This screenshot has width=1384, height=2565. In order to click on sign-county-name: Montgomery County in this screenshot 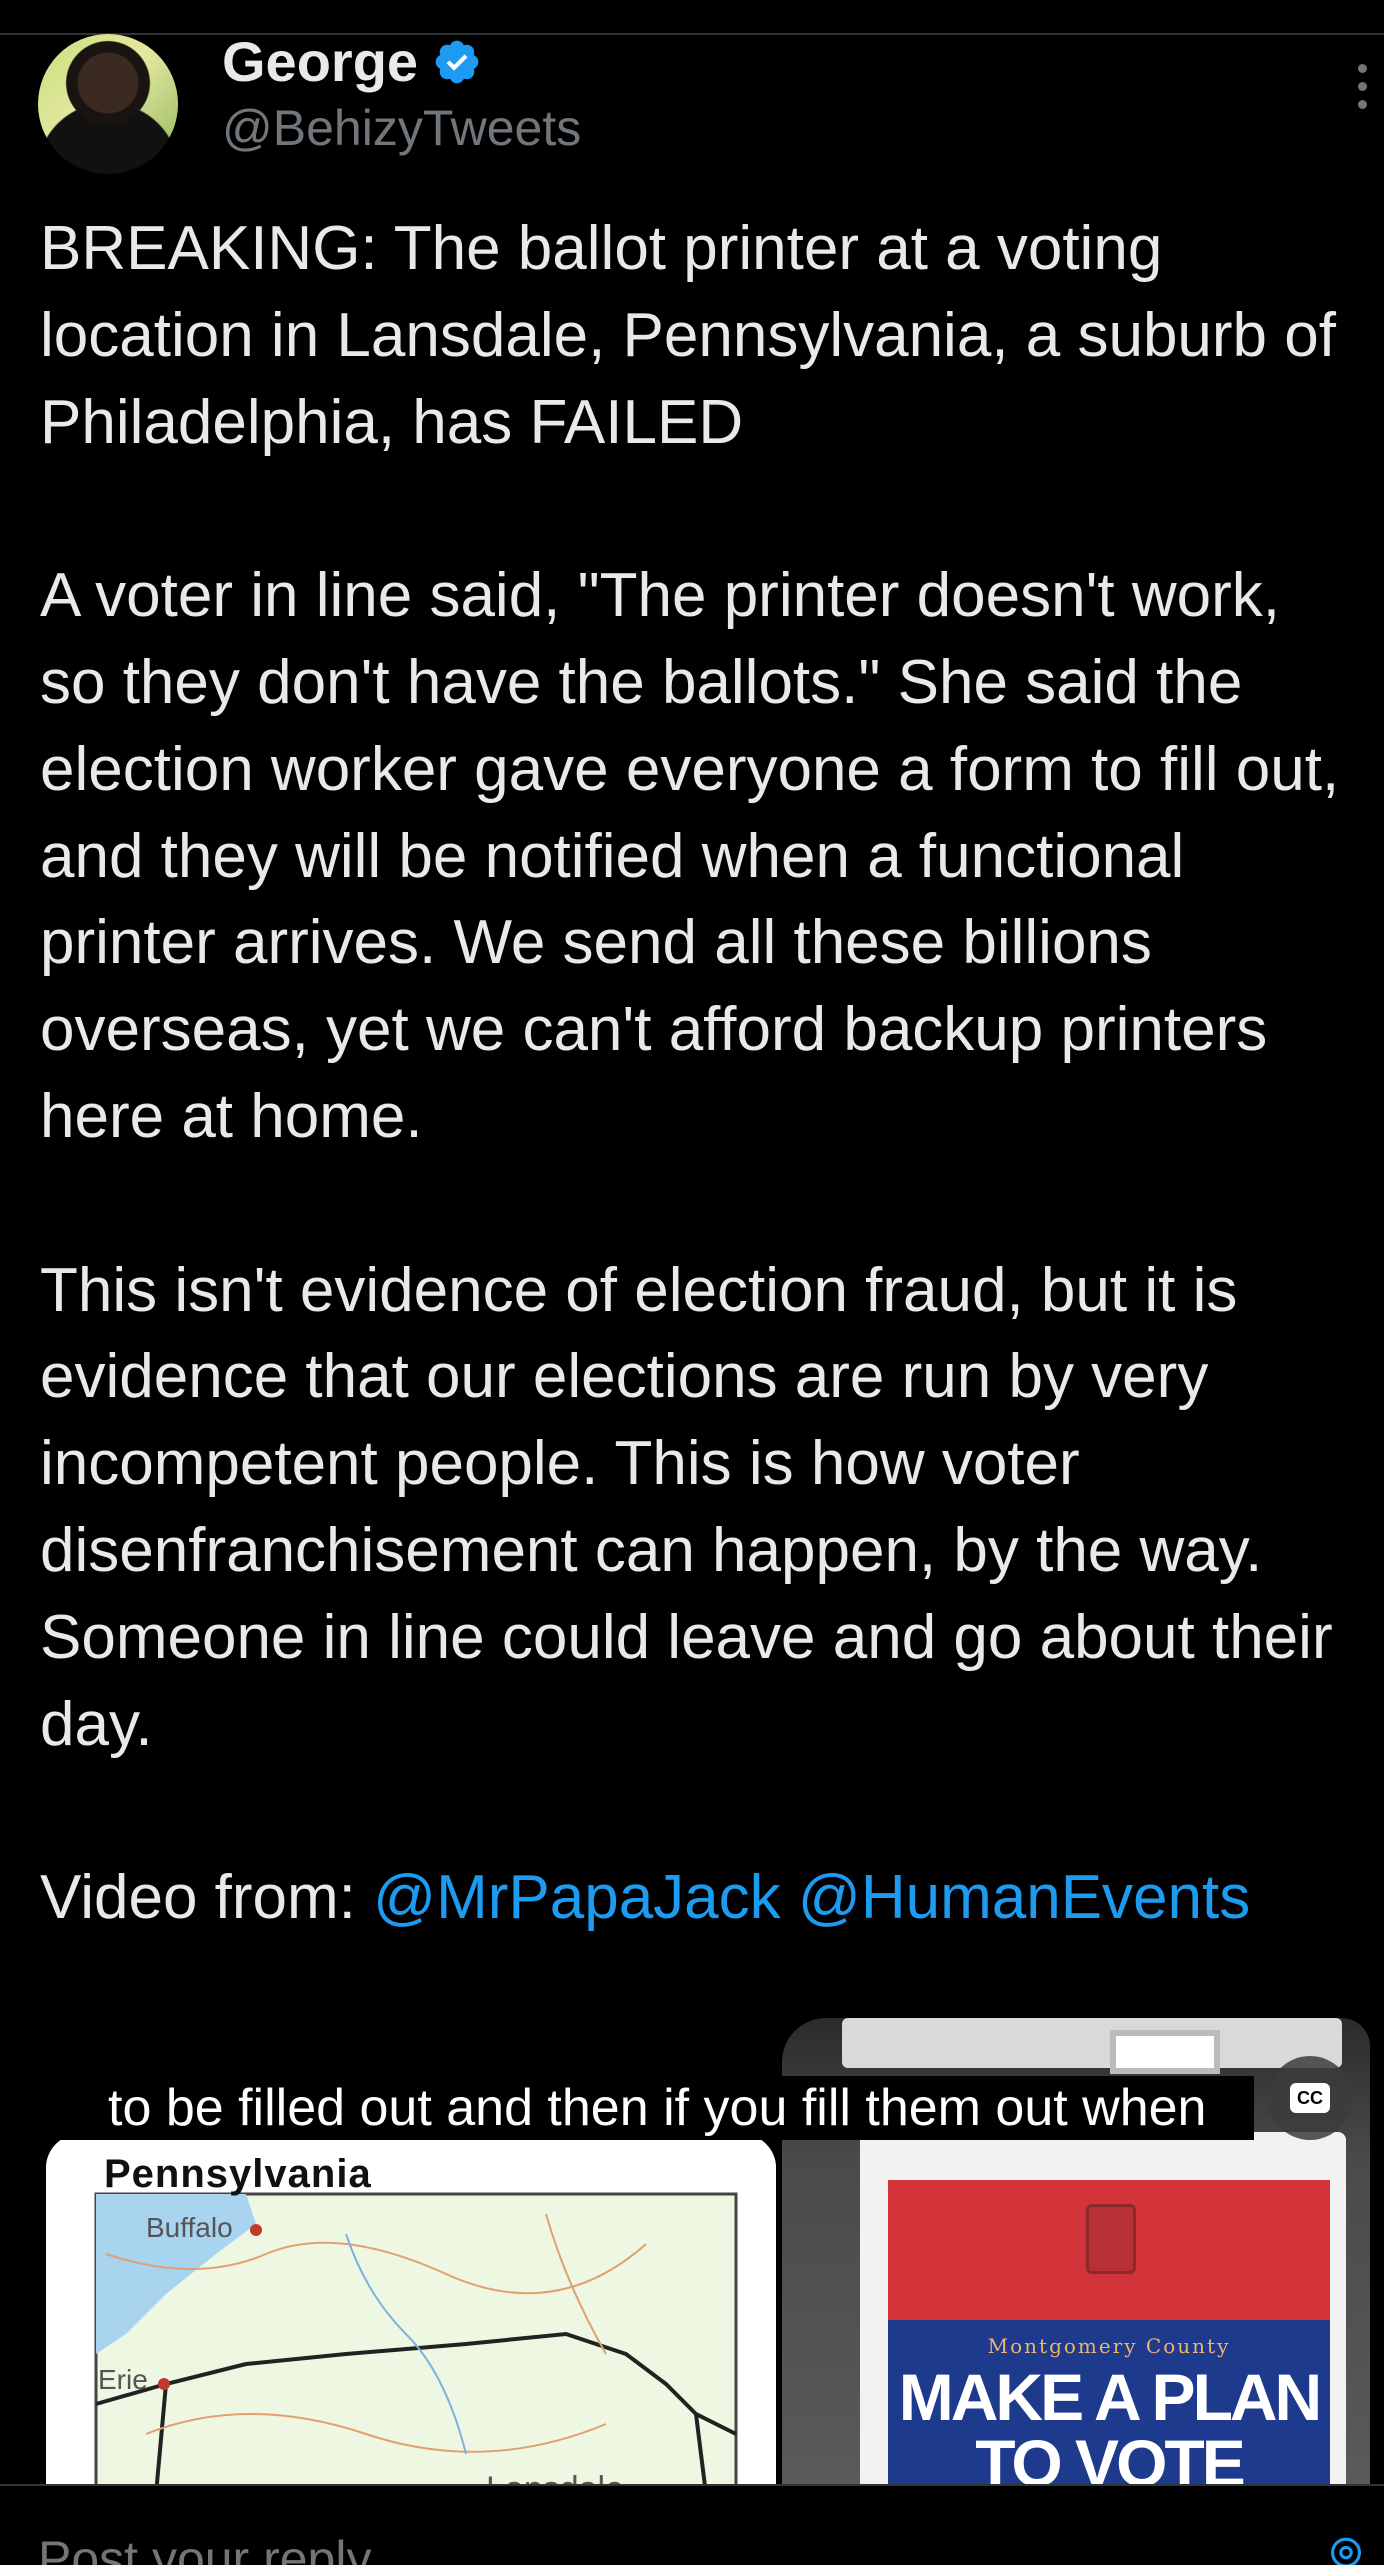, I will do `click(1109, 2346)`.